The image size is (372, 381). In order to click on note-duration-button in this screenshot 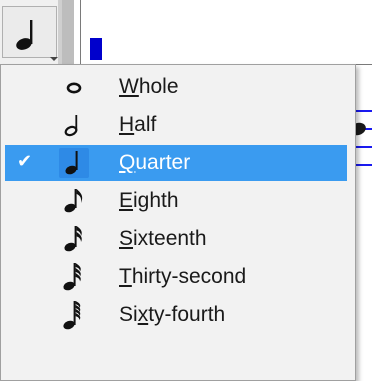, I will do `click(30, 33)`.